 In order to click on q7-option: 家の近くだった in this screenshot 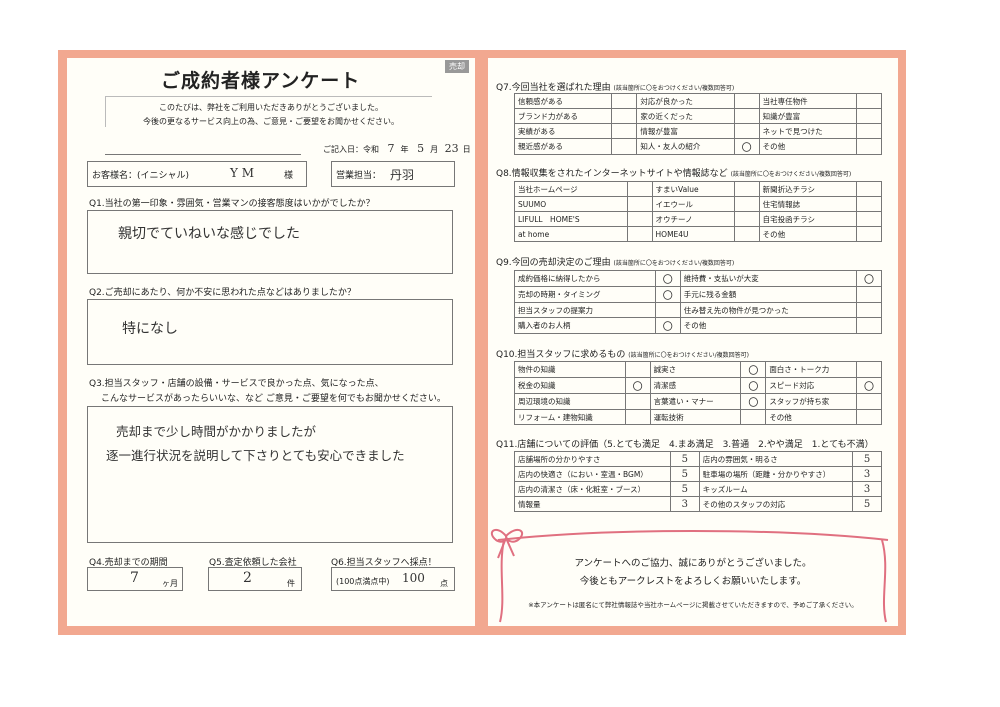, I will do `click(685, 116)`.